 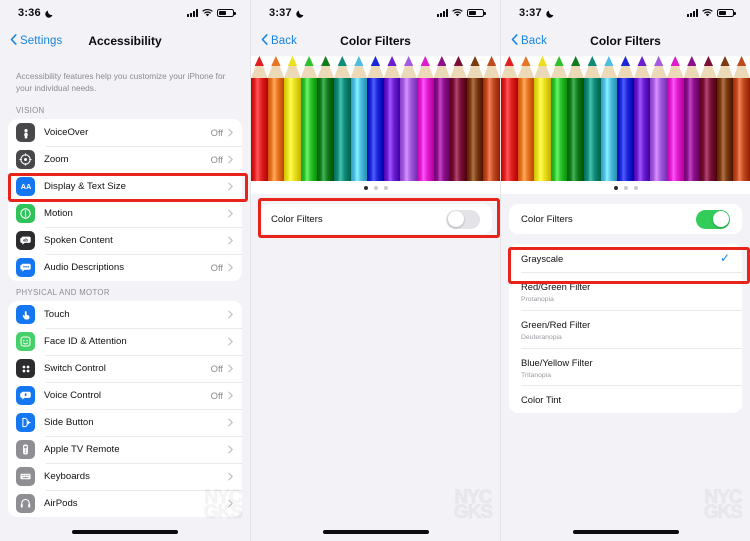 What do you see at coordinates (125, 476) in the screenshot?
I see `list-item: Keyboards` at bounding box center [125, 476].